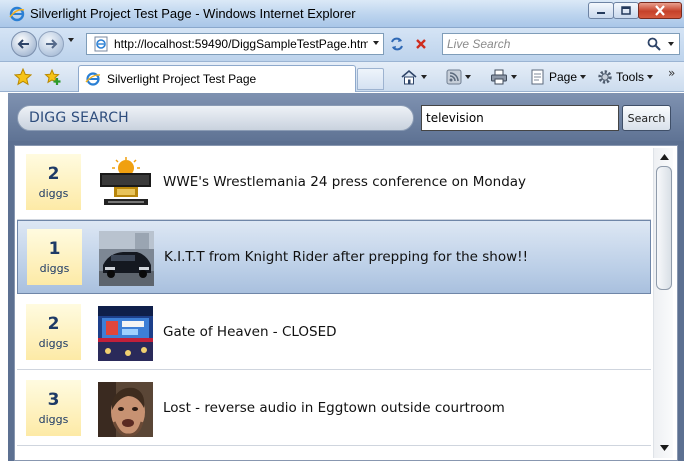 This screenshot has height=461, width=684. What do you see at coordinates (125, 409) in the screenshot?
I see `face-thumbnail` at bounding box center [125, 409].